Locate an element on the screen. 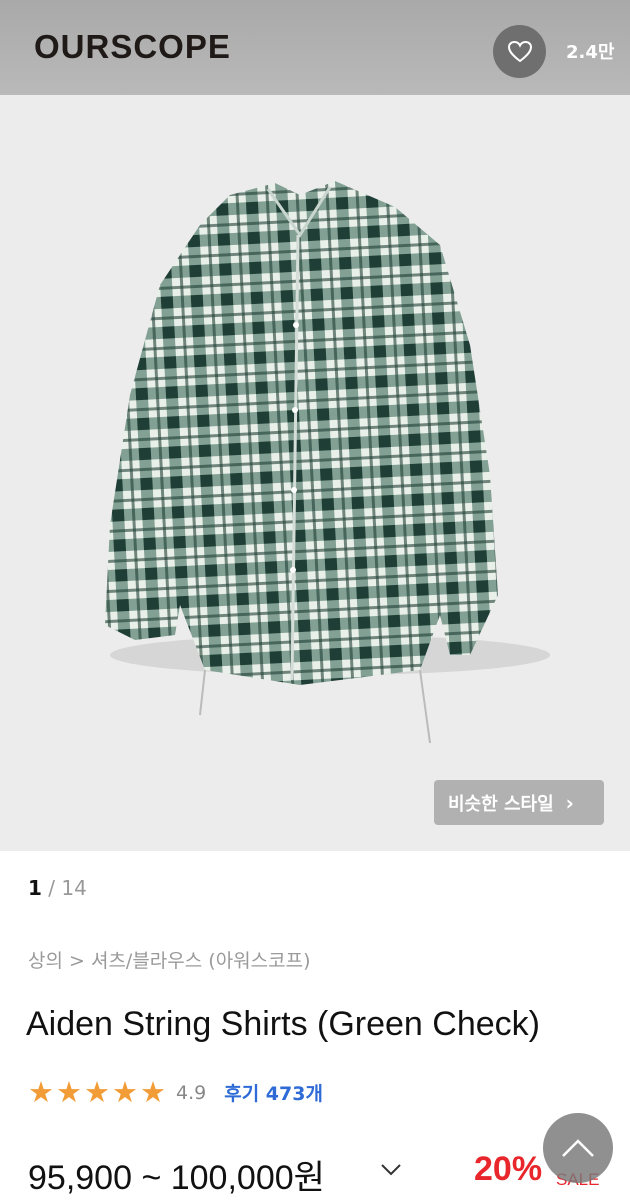 Image resolution: width=630 pixels, height=1200 pixels. heart-outline-icon is located at coordinates (519, 51).